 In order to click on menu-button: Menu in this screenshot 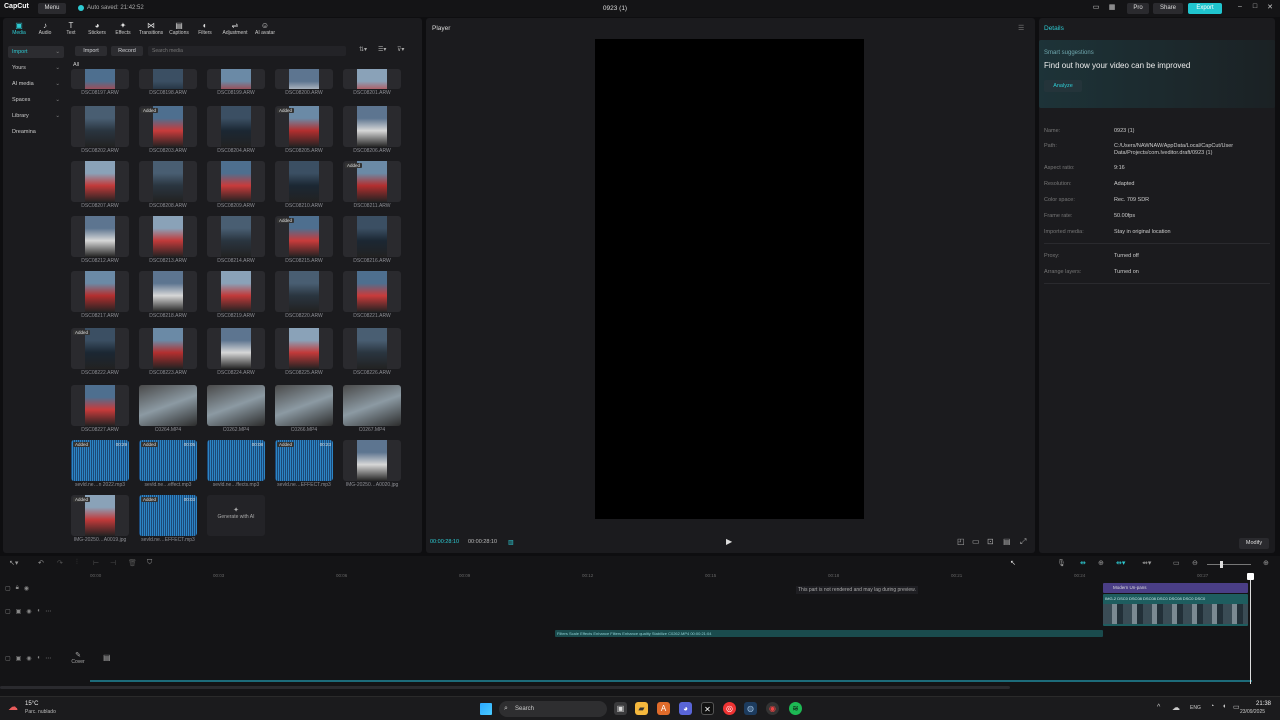, I will do `click(52, 8)`.